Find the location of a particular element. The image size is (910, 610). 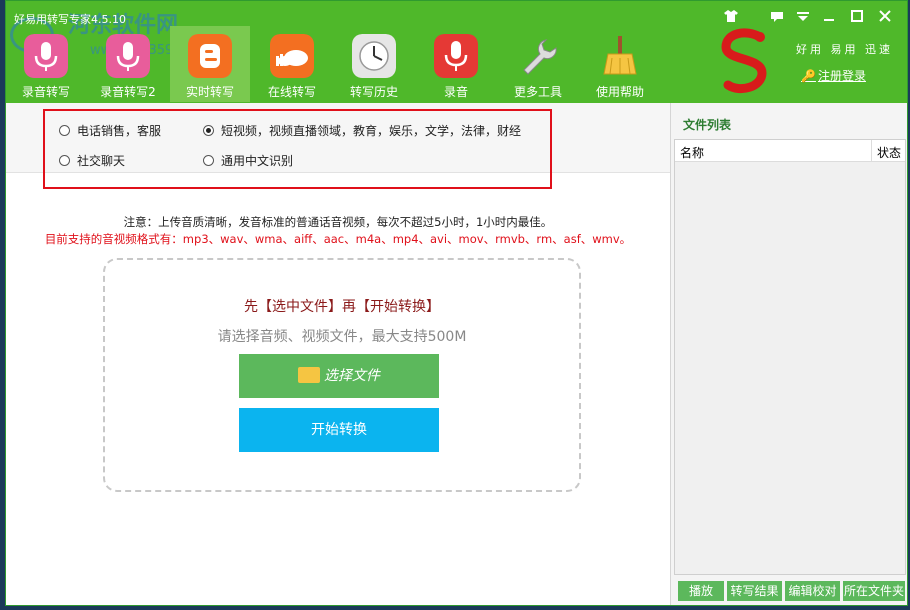

open-folder-button: 所在文件夹 is located at coordinates (874, 591).